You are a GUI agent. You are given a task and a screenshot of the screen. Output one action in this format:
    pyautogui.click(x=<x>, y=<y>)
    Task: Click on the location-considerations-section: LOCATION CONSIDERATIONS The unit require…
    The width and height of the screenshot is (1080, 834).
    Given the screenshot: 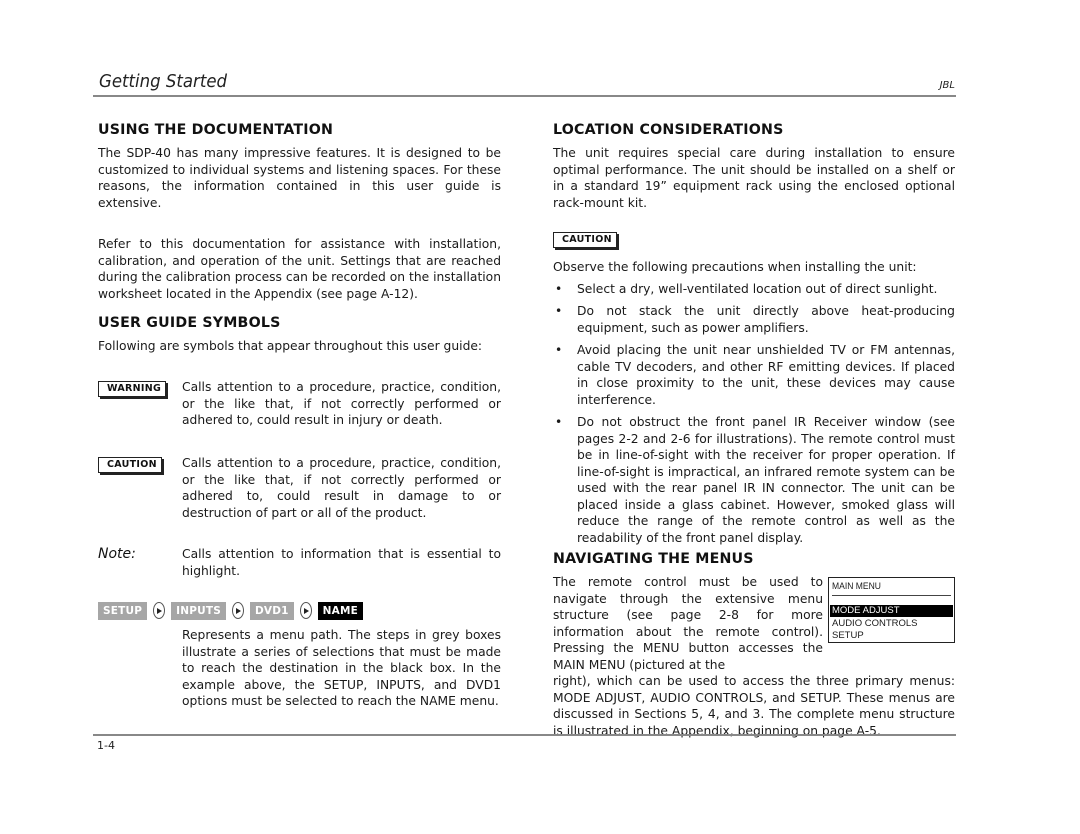 What is the action you would take?
    pyautogui.click(x=754, y=166)
    